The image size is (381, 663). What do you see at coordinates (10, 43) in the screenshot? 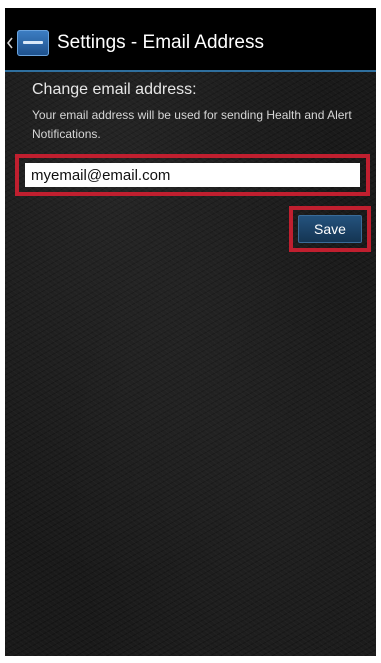
I see `chevron-left-icon` at bounding box center [10, 43].